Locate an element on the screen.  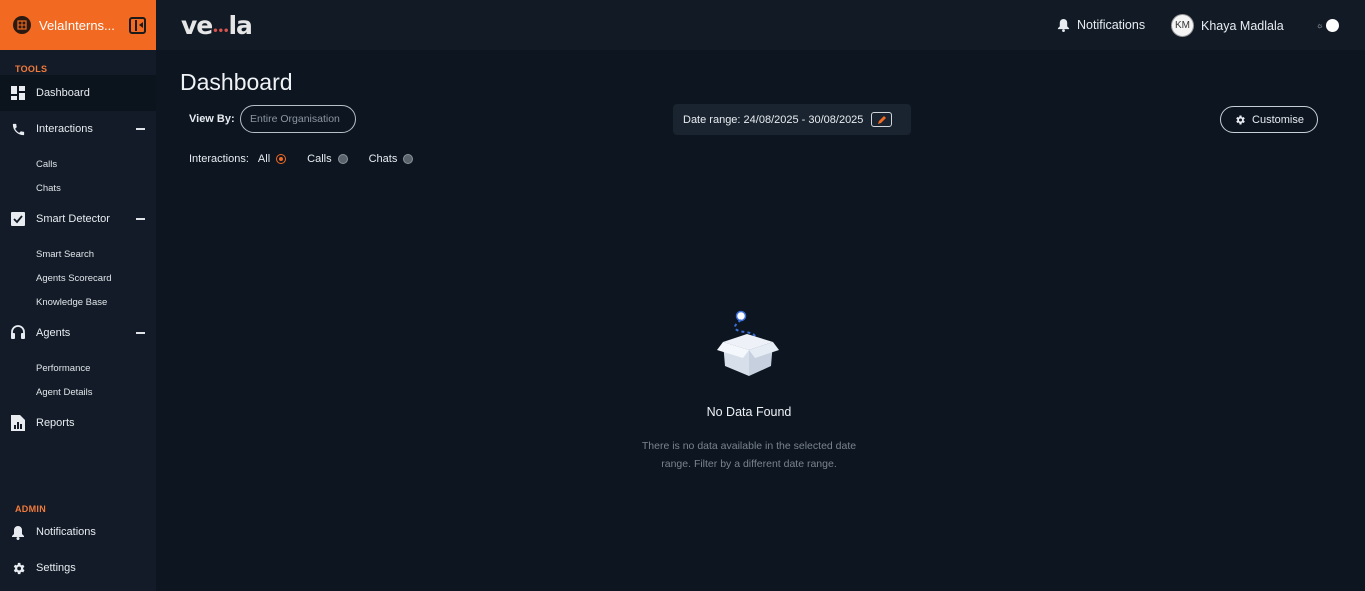
user-menu: KM Khaya Madlala is located at coordinates (1227, 25).